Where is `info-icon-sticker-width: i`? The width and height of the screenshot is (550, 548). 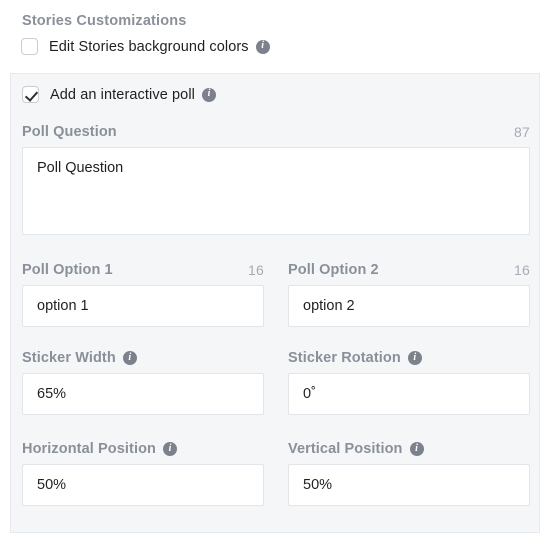
info-icon-sticker-width: i is located at coordinates (129, 358).